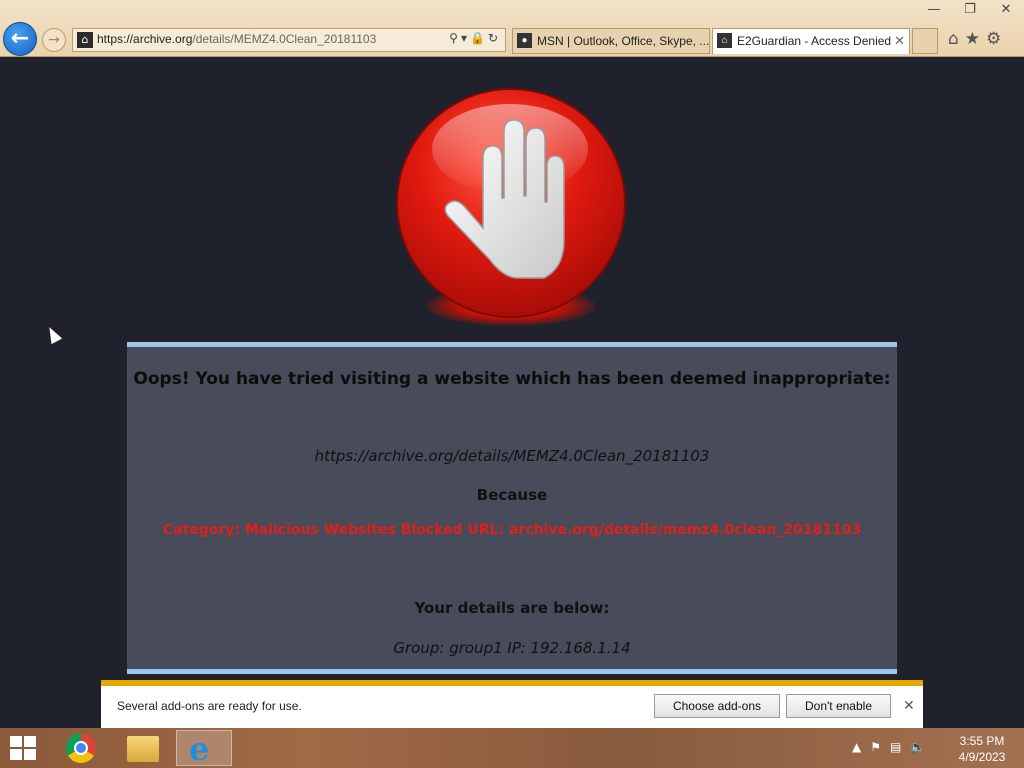  What do you see at coordinates (909, 705) in the screenshot?
I see `close-notification-icon: ✕` at bounding box center [909, 705].